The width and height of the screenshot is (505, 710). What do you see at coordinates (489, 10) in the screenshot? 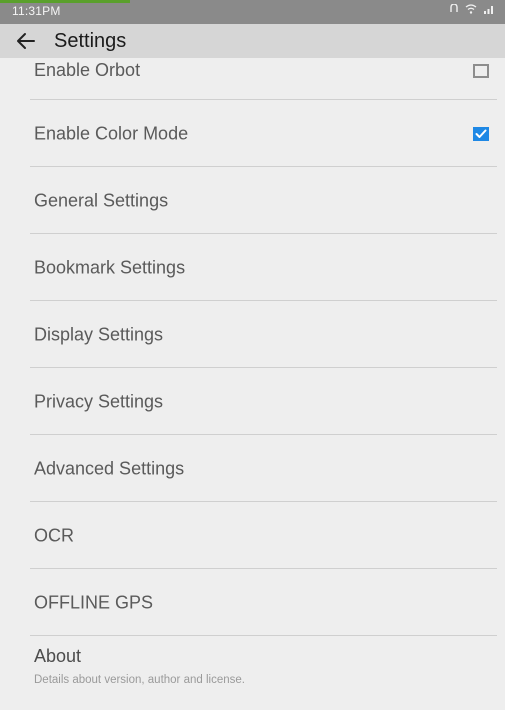
I see `signal-icon` at bounding box center [489, 10].